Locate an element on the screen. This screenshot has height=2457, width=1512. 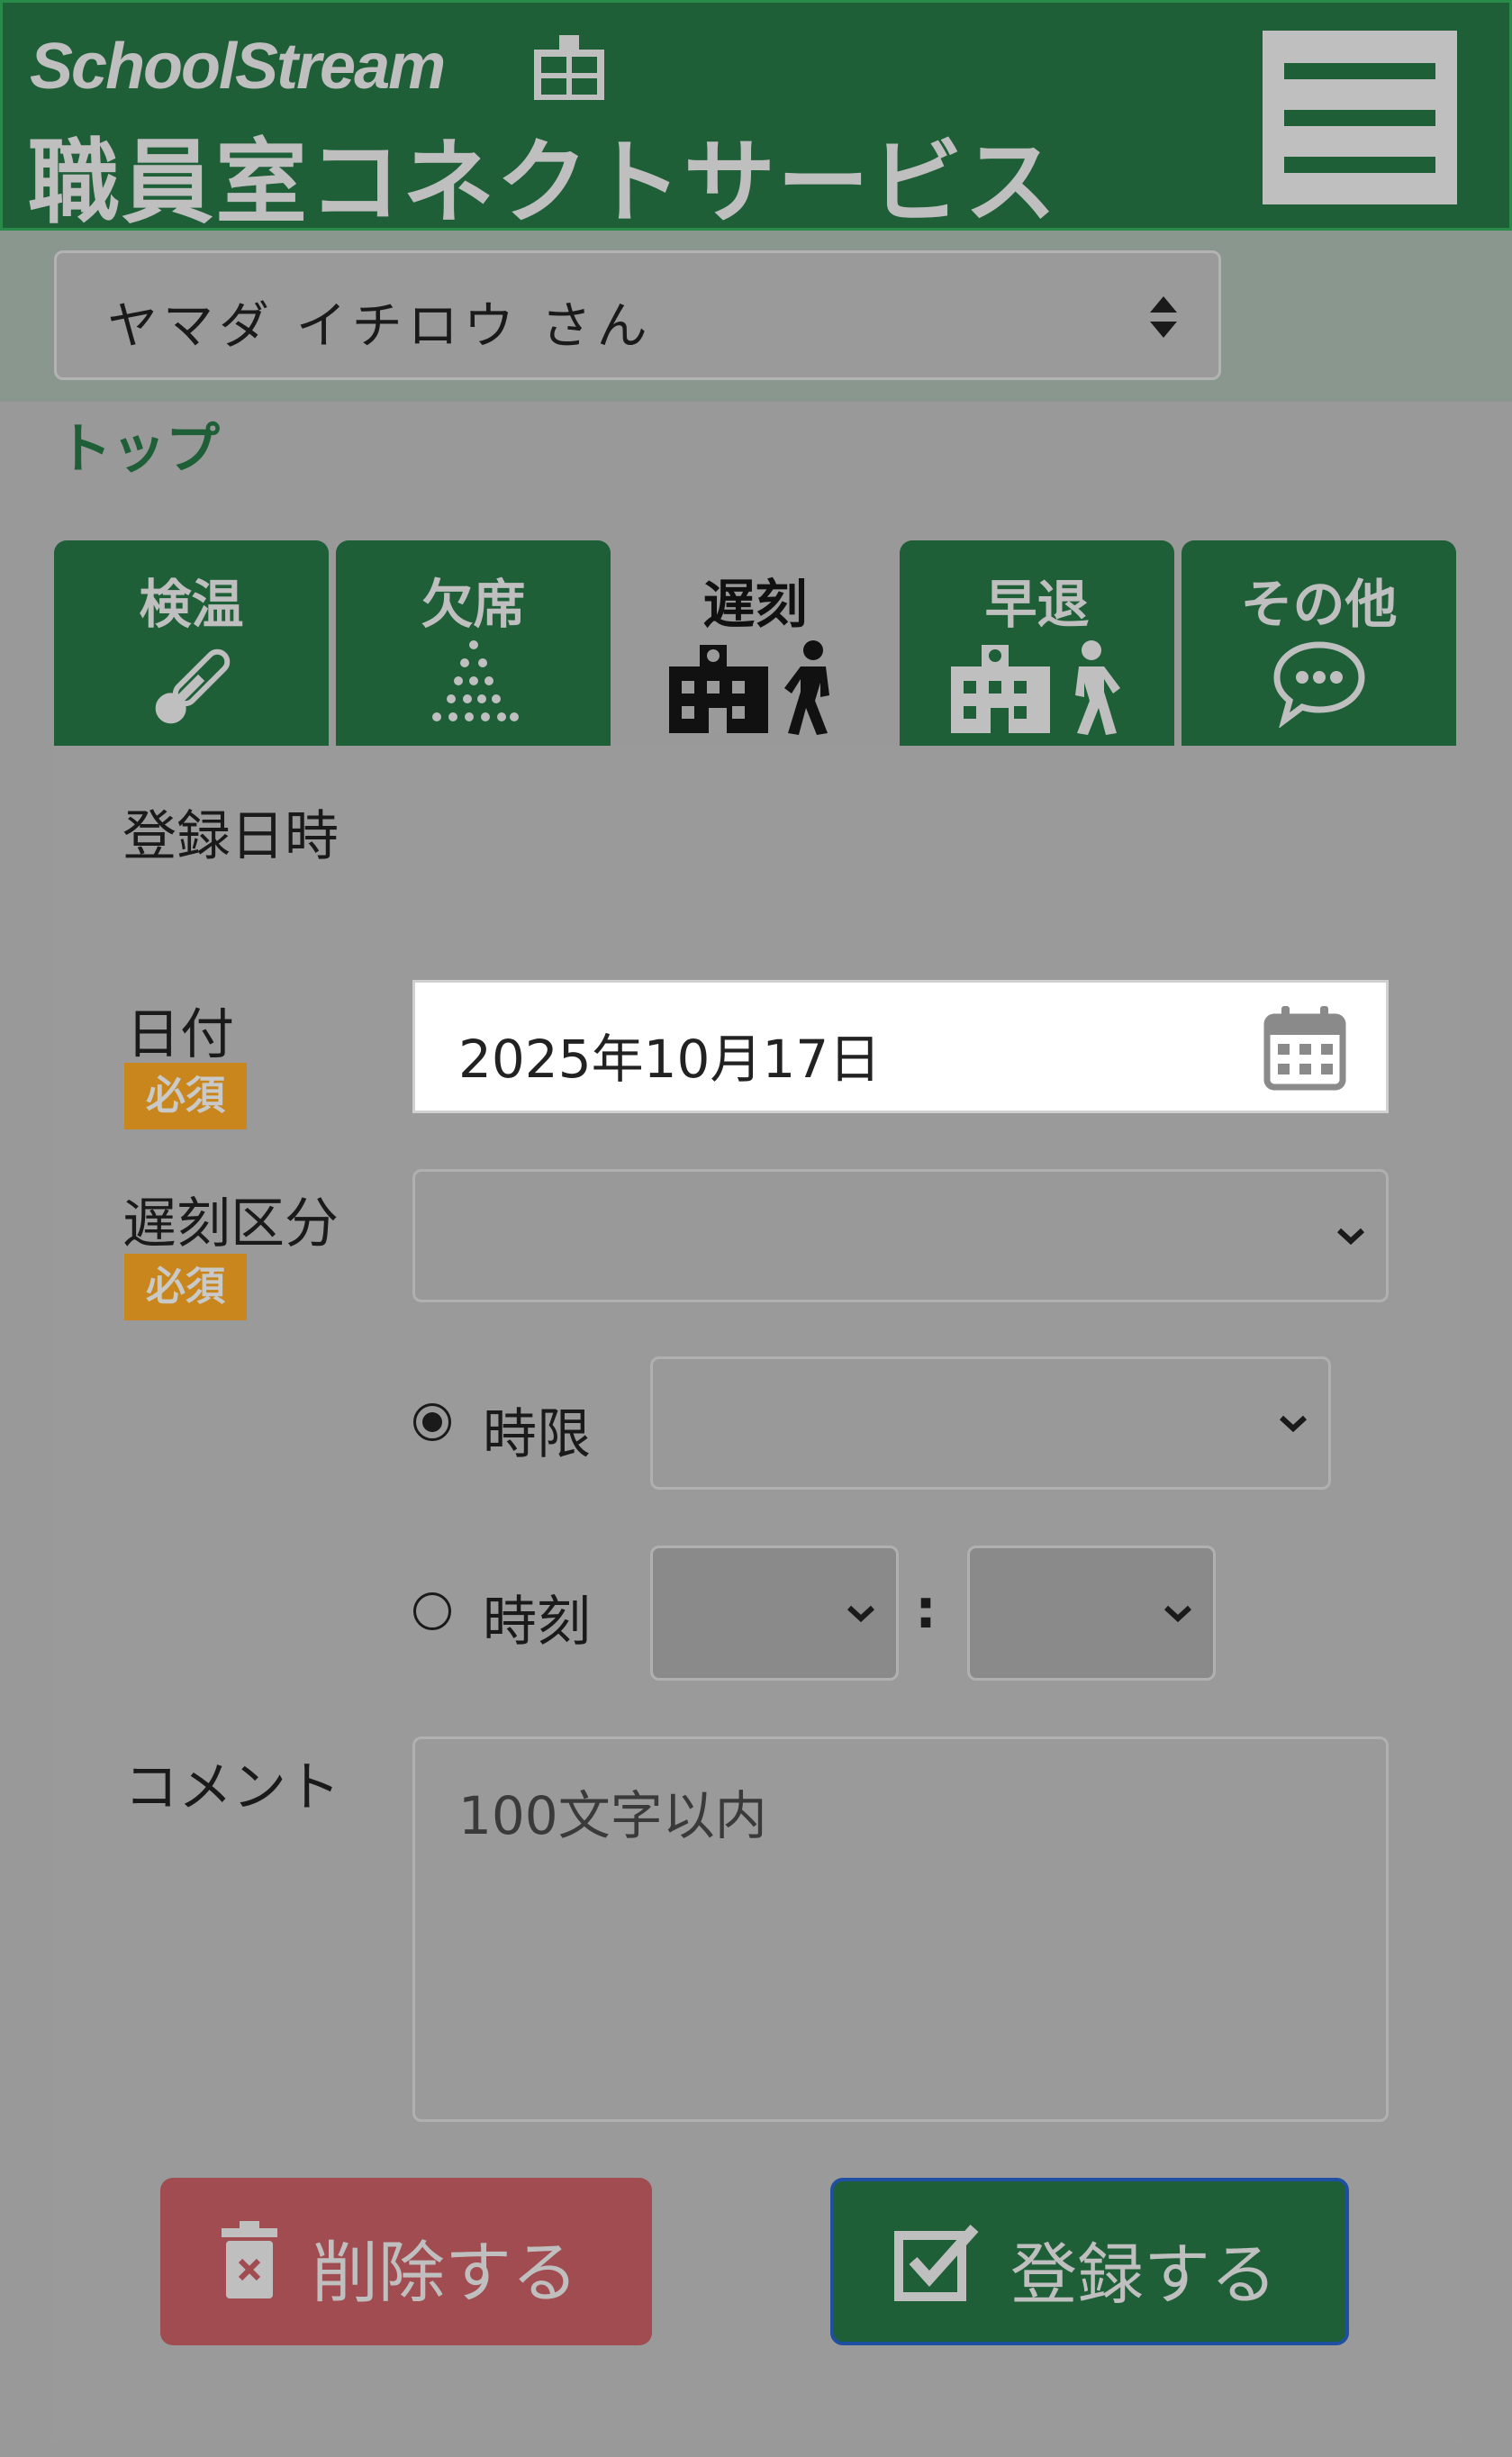
check-square-icon is located at coordinates (936, 2263).